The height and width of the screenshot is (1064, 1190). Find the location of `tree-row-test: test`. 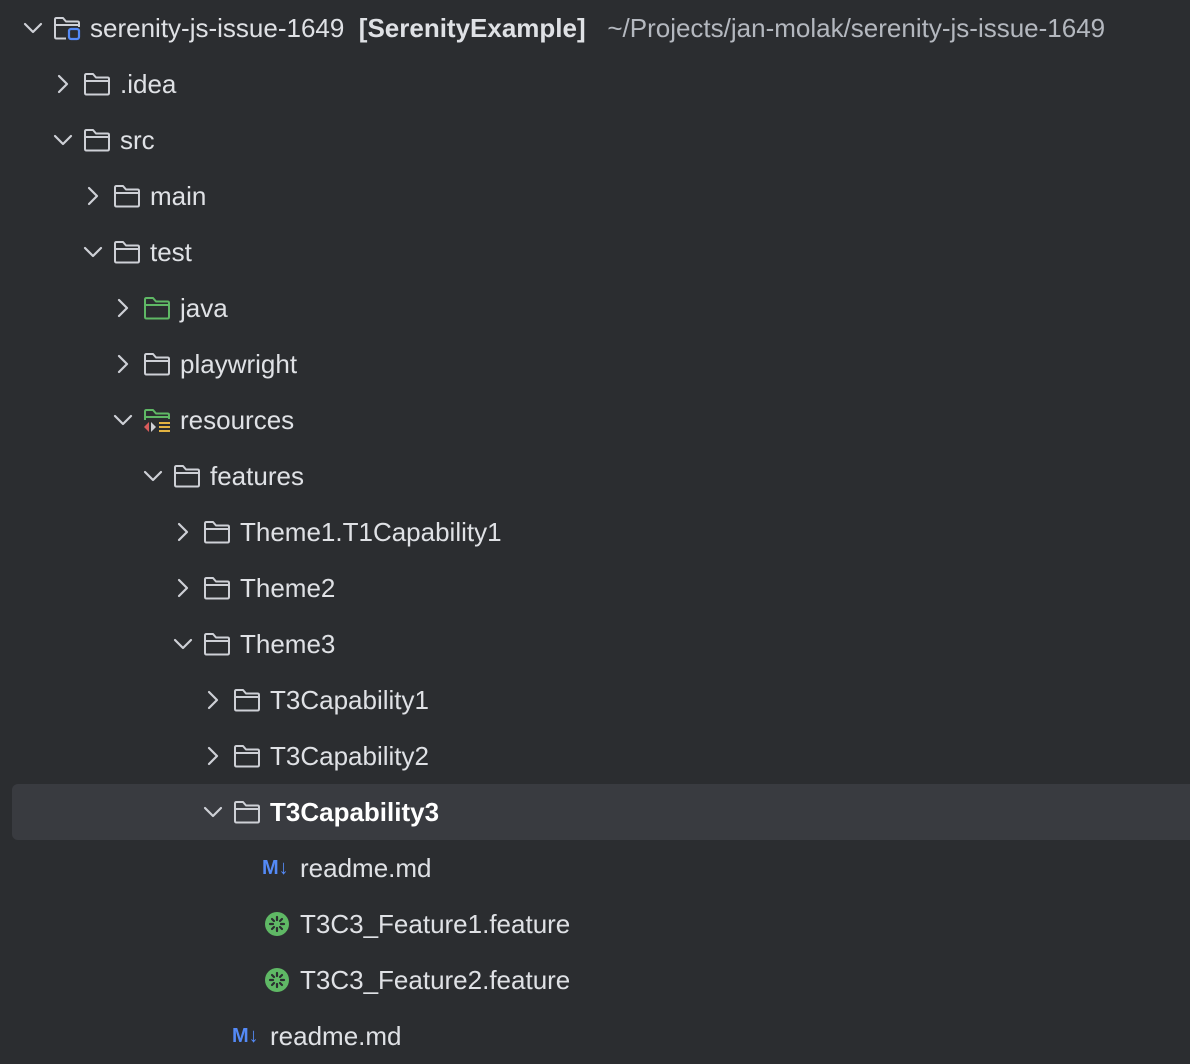

tree-row-test: test is located at coordinates (595, 252).